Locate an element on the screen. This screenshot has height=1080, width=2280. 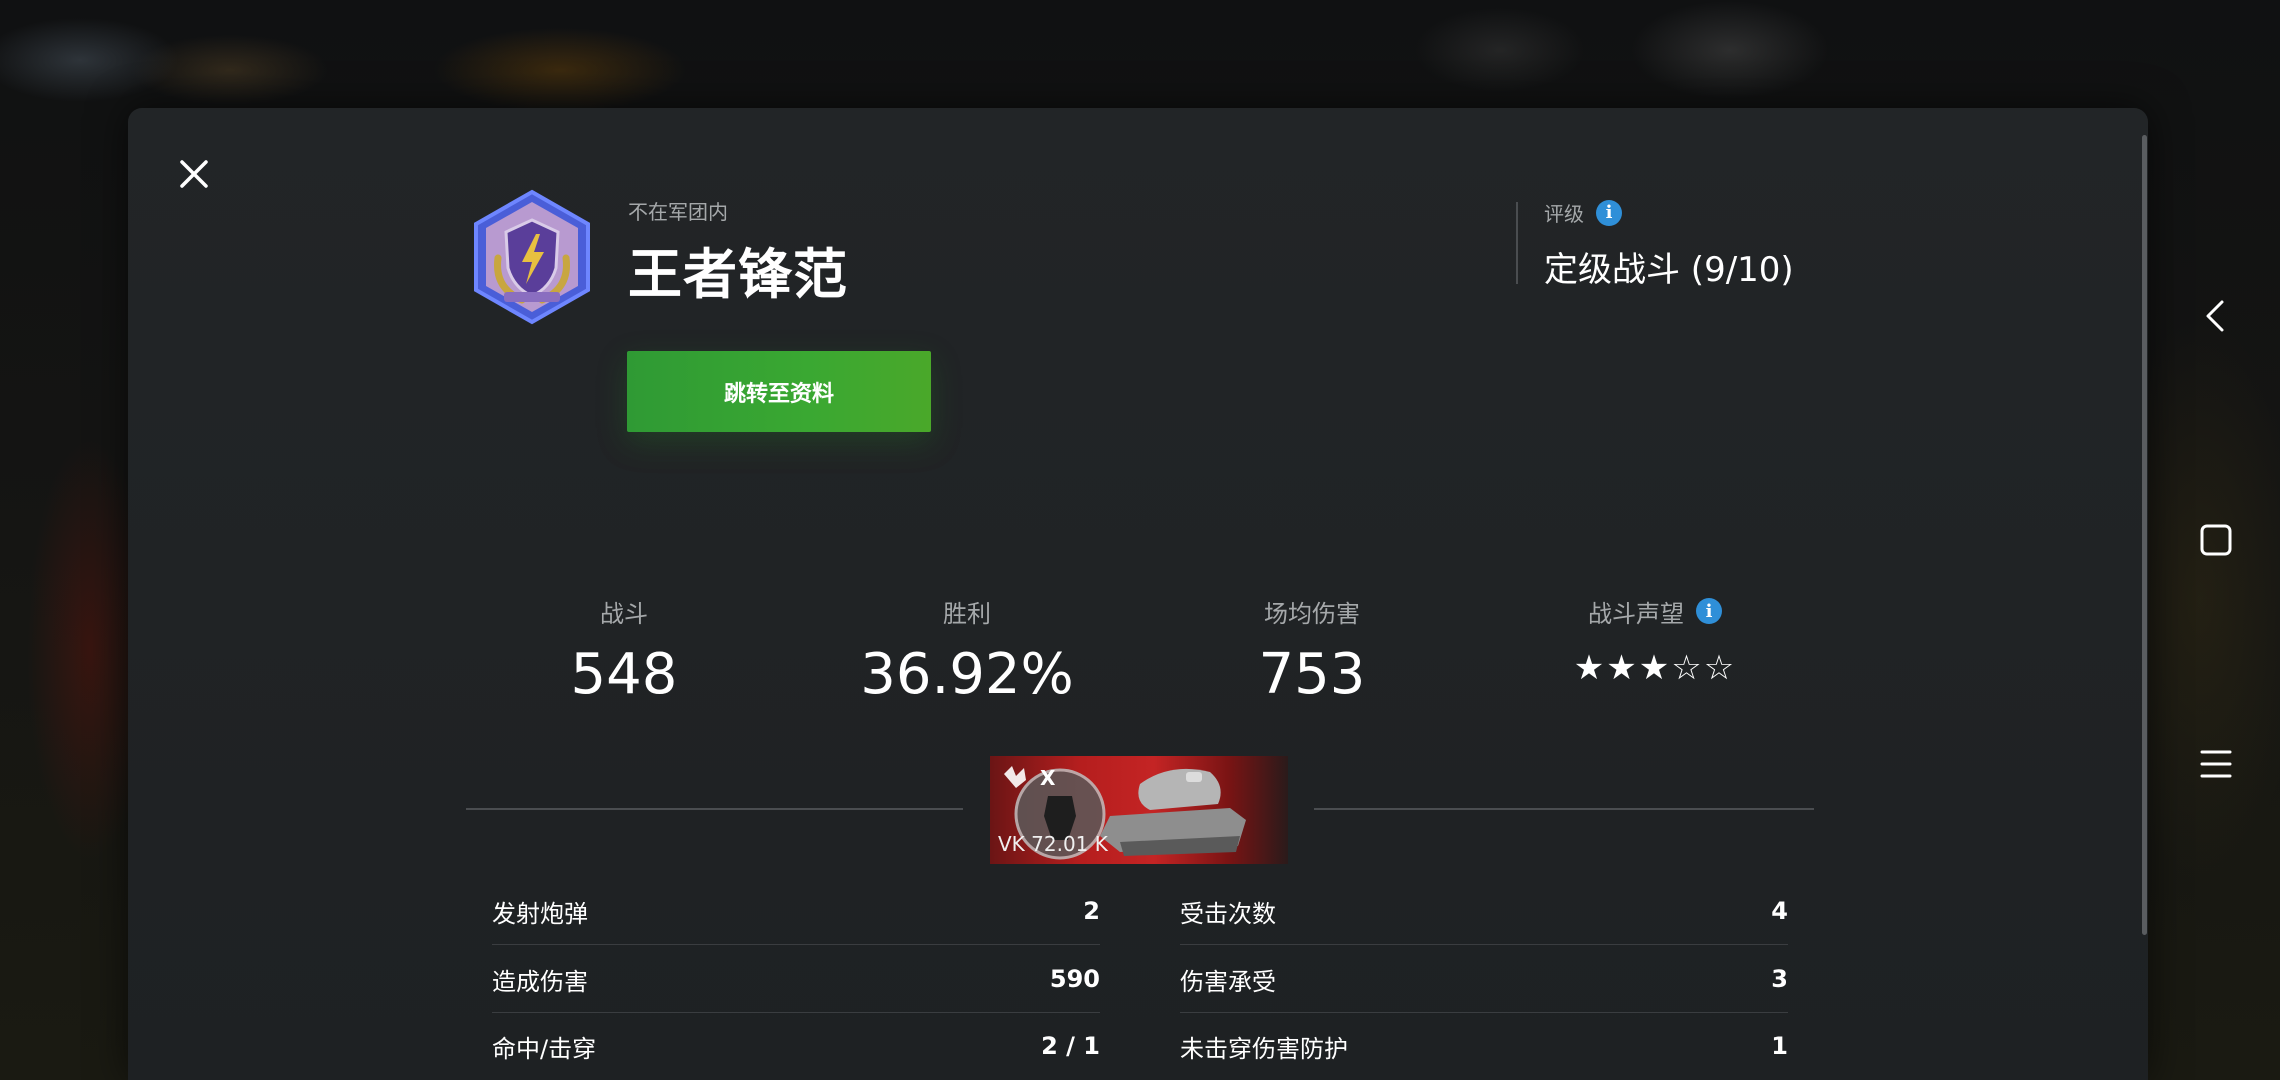
stat-average-damage: 场均伤害 753 is located at coordinates (1312, 651).